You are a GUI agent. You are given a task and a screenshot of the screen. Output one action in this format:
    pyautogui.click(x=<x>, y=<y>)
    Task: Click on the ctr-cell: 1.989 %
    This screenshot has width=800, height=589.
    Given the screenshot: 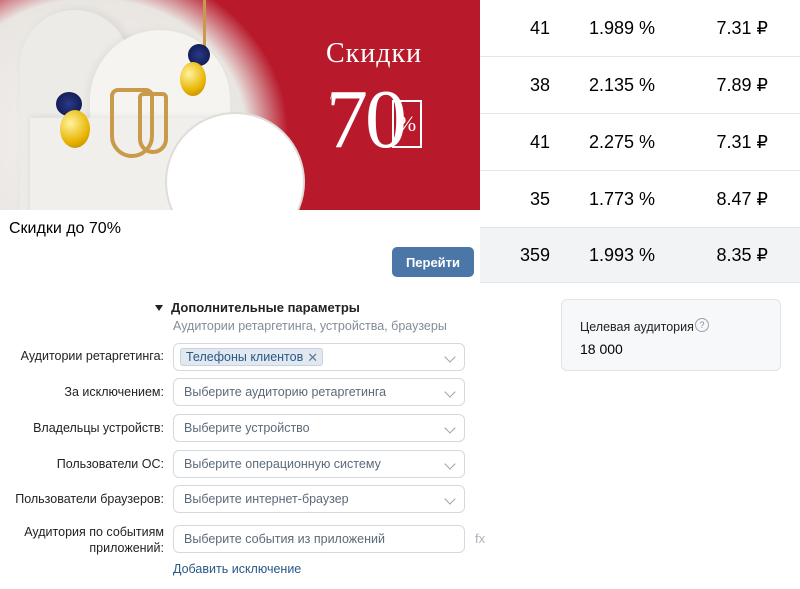 What is the action you would take?
    pyautogui.click(x=621, y=27)
    